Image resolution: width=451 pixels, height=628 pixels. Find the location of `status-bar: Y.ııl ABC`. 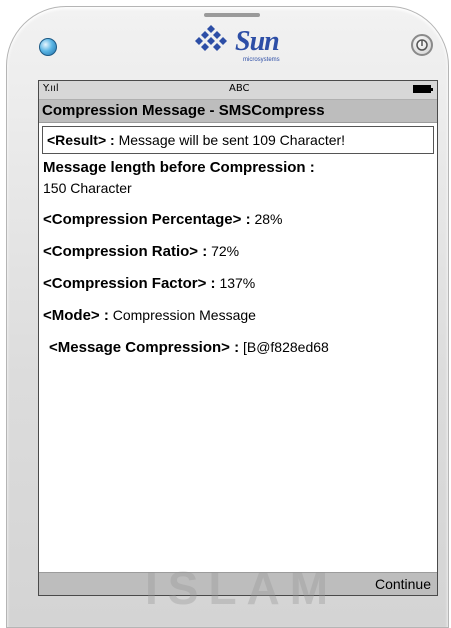

status-bar: Y.ııl ABC is located at coordinates (238, 90).